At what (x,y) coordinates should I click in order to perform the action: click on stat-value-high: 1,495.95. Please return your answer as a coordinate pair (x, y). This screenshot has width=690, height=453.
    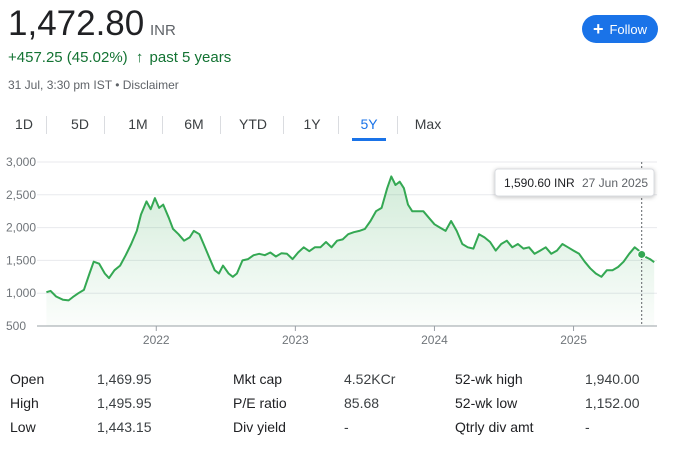
    Looking at the image, I should click on (124, 403).